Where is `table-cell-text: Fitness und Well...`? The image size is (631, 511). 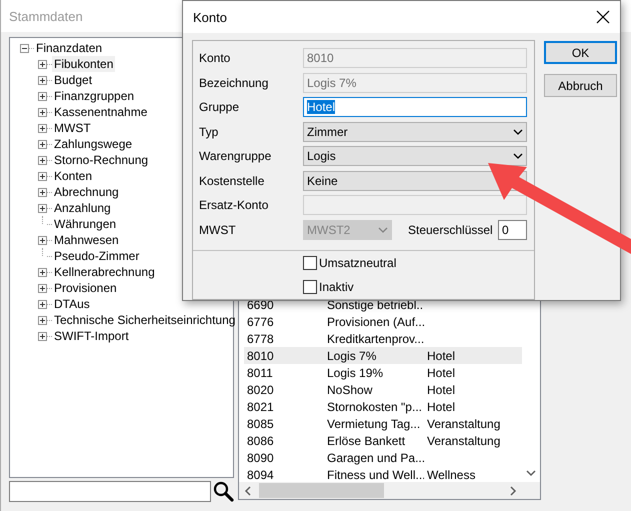 table-cell-text: Fitness und Well... is located at coordinates (375, 475).